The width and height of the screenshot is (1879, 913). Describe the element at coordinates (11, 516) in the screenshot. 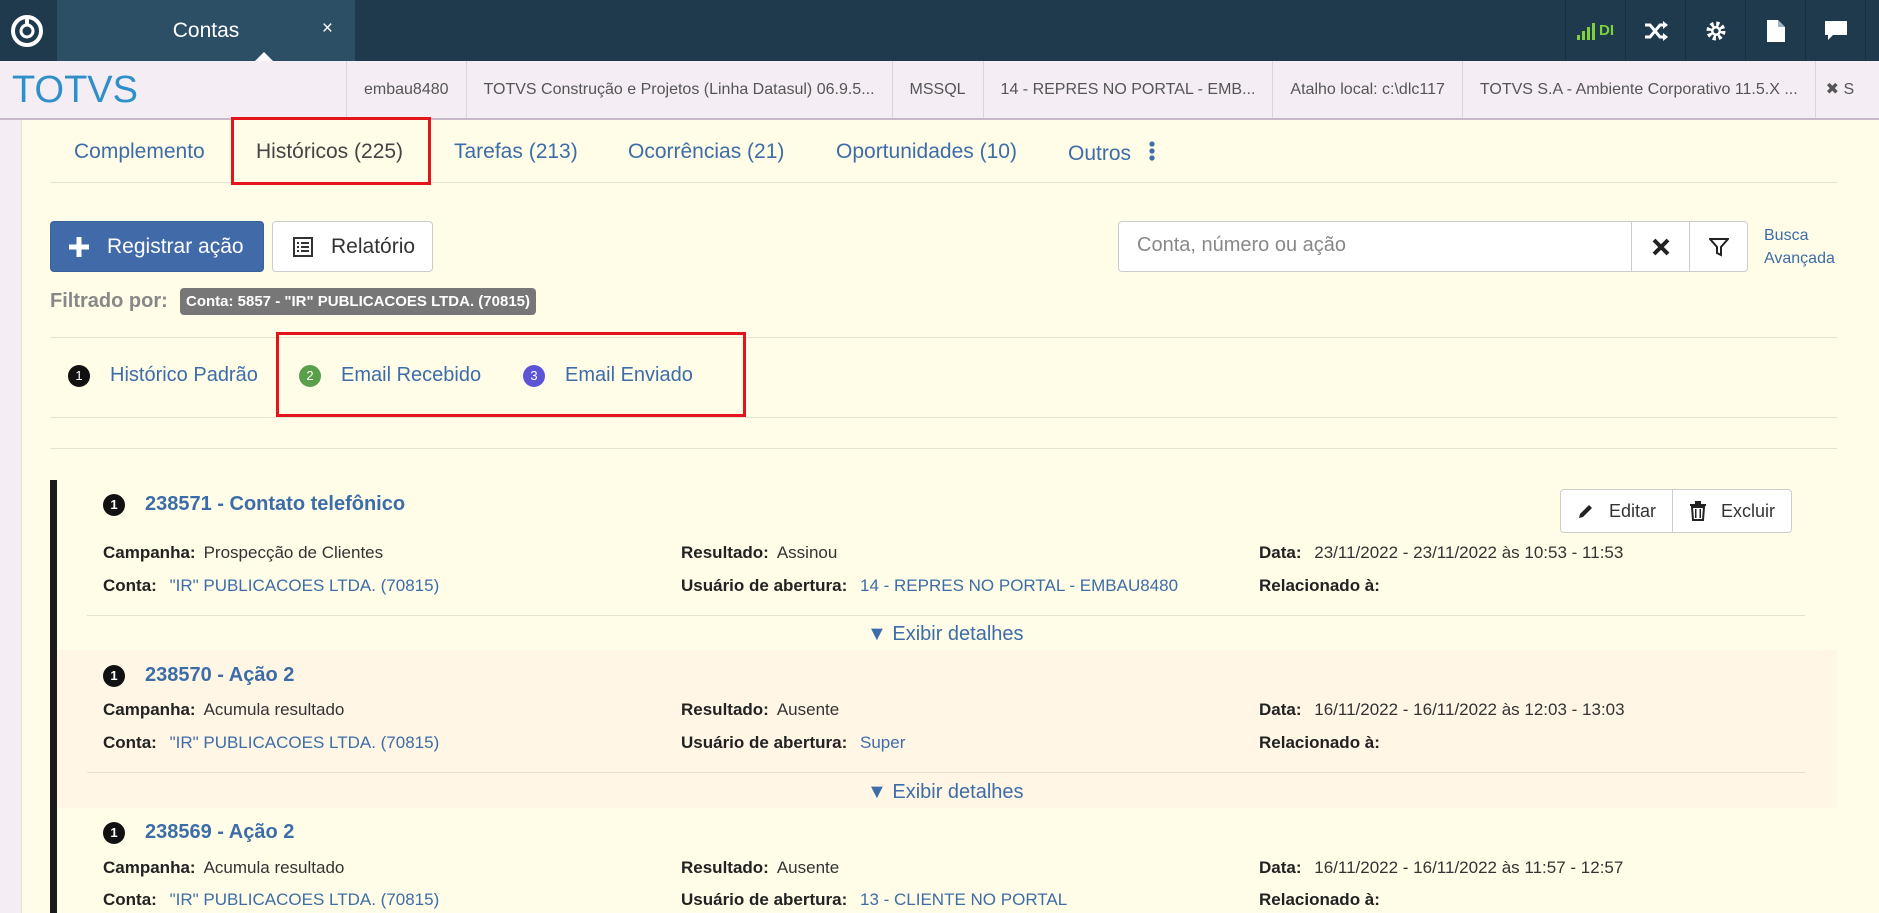

I see `left-gutter` at that location.